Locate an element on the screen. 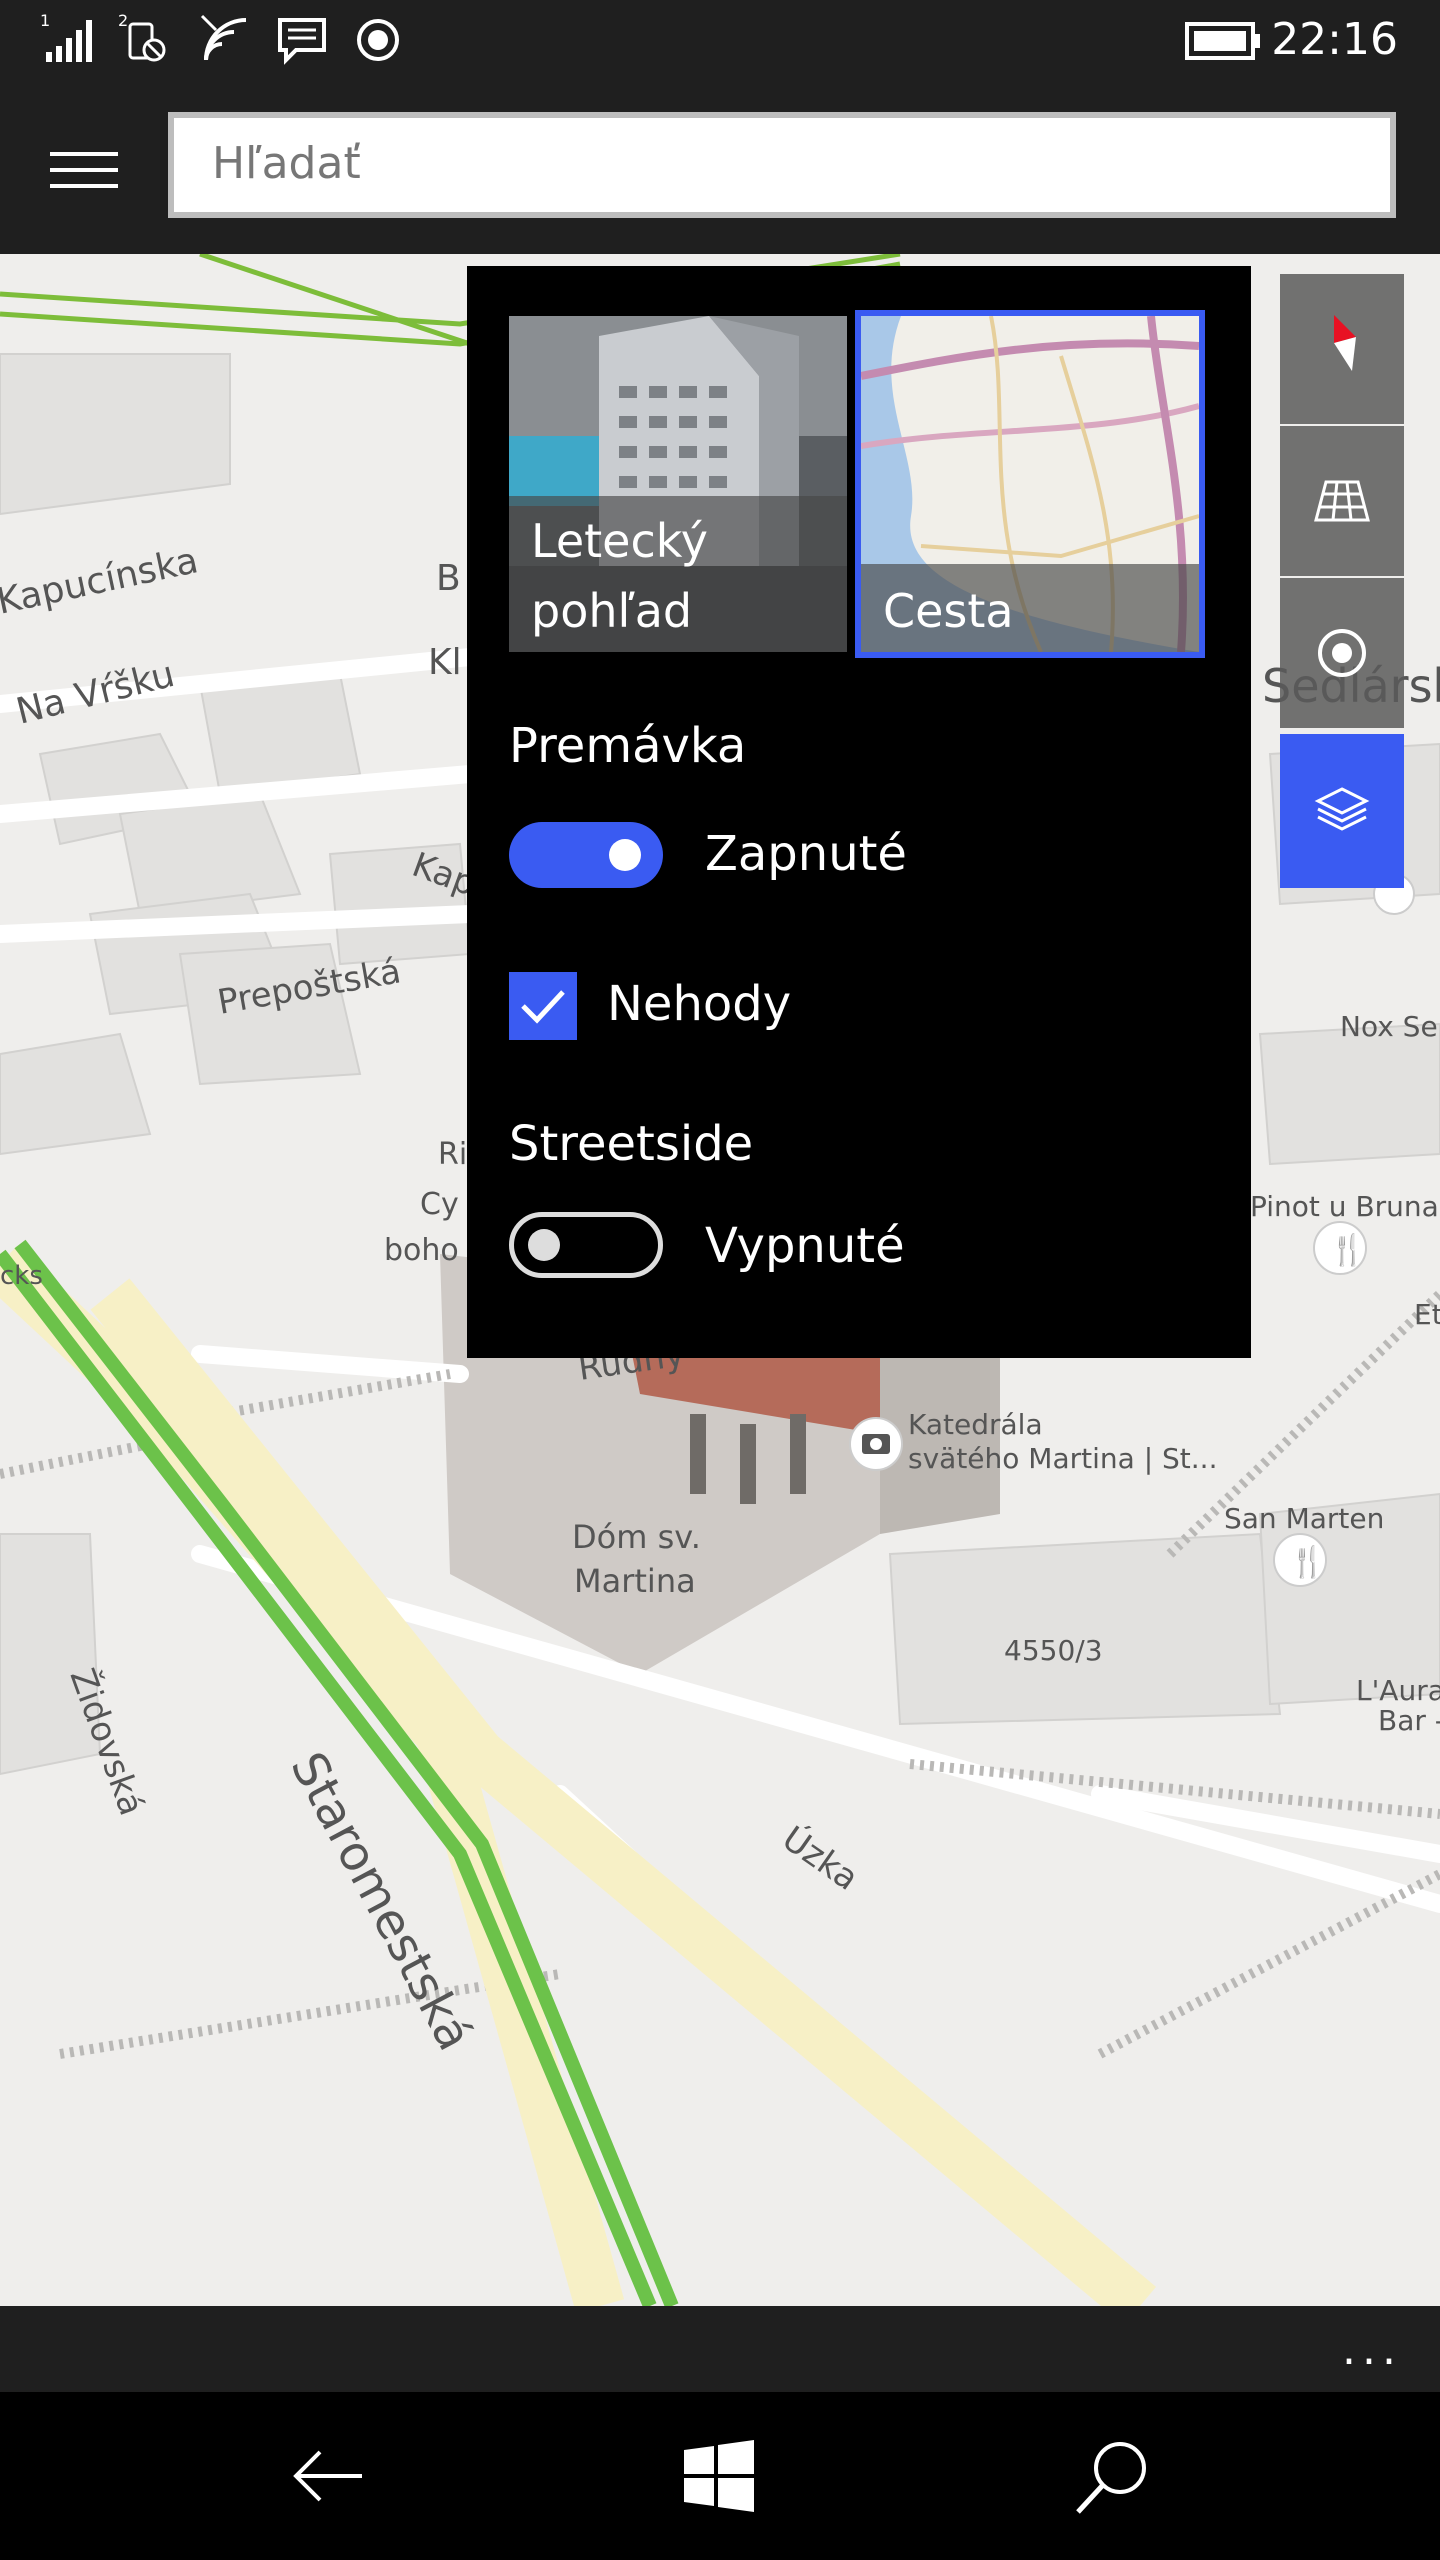 This screenshot has width=1440, height=2560. map-label: Et is located at coordinates (1427, 1314).